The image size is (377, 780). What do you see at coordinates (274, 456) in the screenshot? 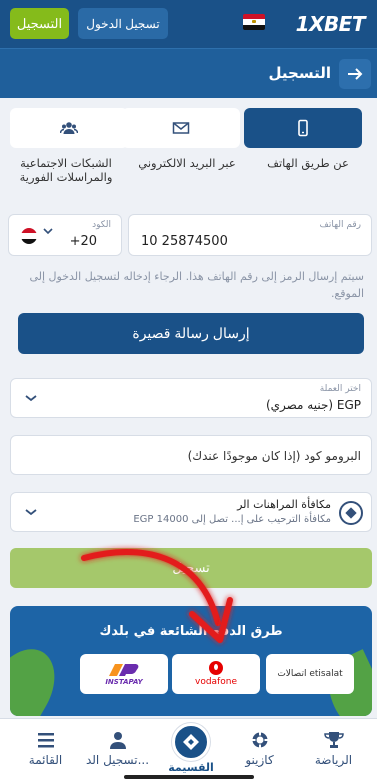
I see `promo-placeholder: البرومو كود (إذا كان موجودًا عندك)` at bounding box center [274, 456].